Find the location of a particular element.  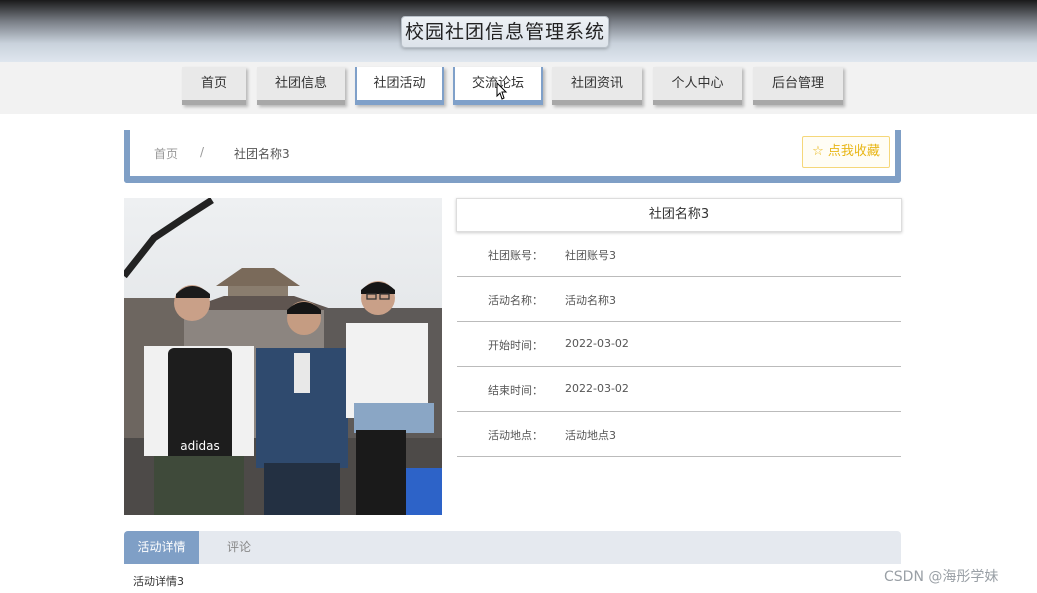

info-value: 活动名称3 is located at coordinates (590, 300).